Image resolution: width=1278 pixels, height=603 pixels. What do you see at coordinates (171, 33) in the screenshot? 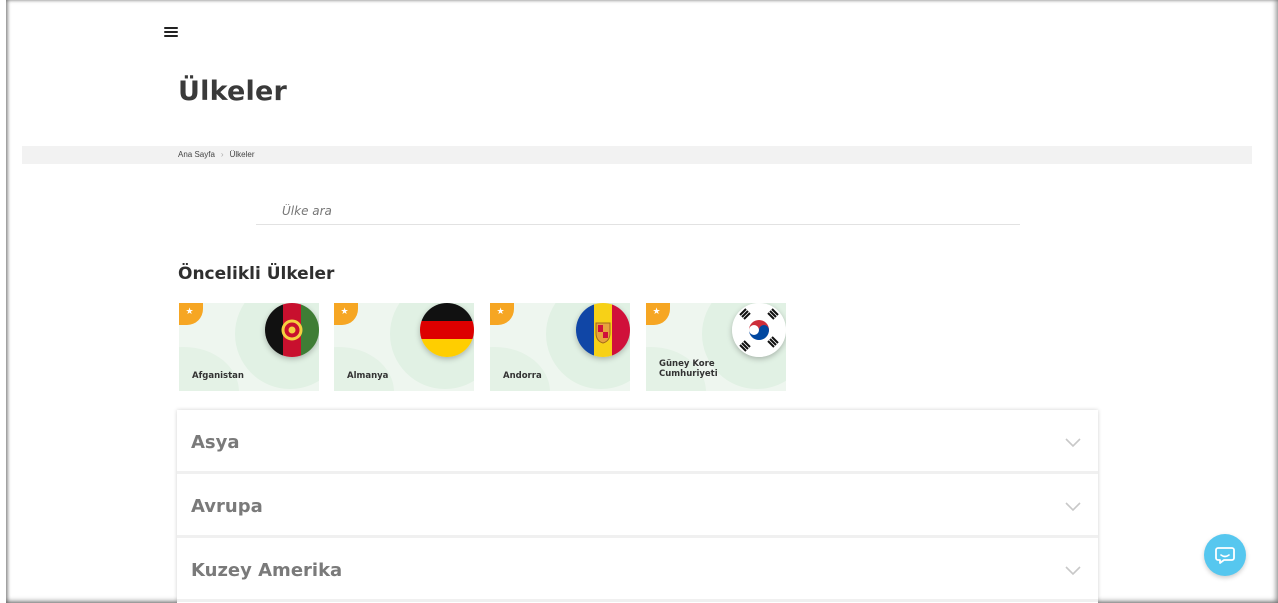
I see `hamburger-menu-icon` at bounding box center [171, 33].